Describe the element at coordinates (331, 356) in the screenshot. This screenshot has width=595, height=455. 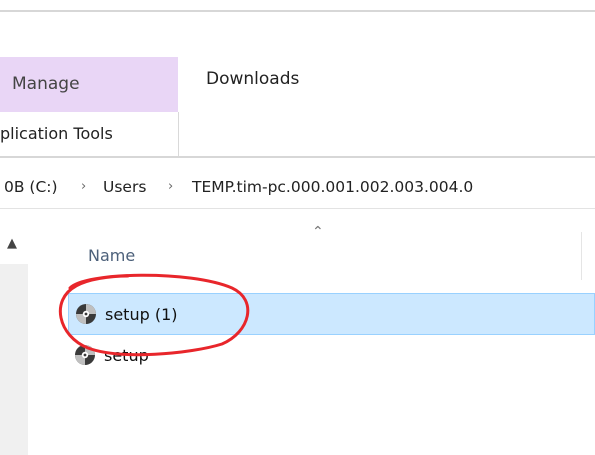
I see `file-row-setup: setup` at that location.